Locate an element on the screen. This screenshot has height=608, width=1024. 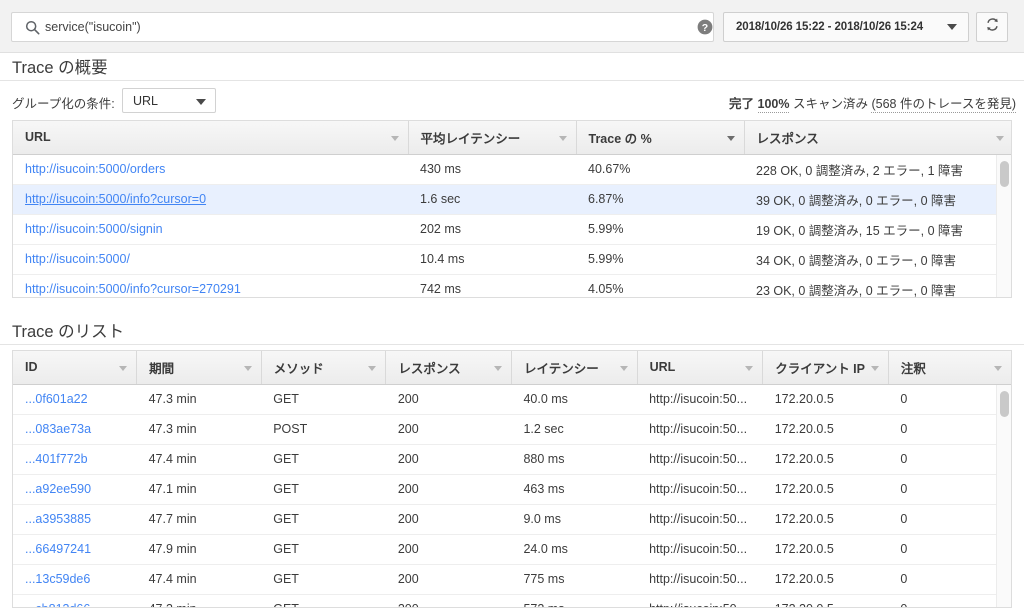
cell-id: ...13c59de6 is located at coordinates (75, 579).